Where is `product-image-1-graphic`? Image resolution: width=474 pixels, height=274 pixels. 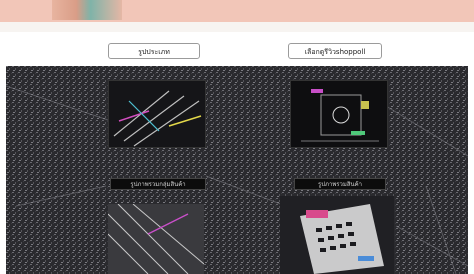 product-image-1-graphic is located at coordinates (157, 114).